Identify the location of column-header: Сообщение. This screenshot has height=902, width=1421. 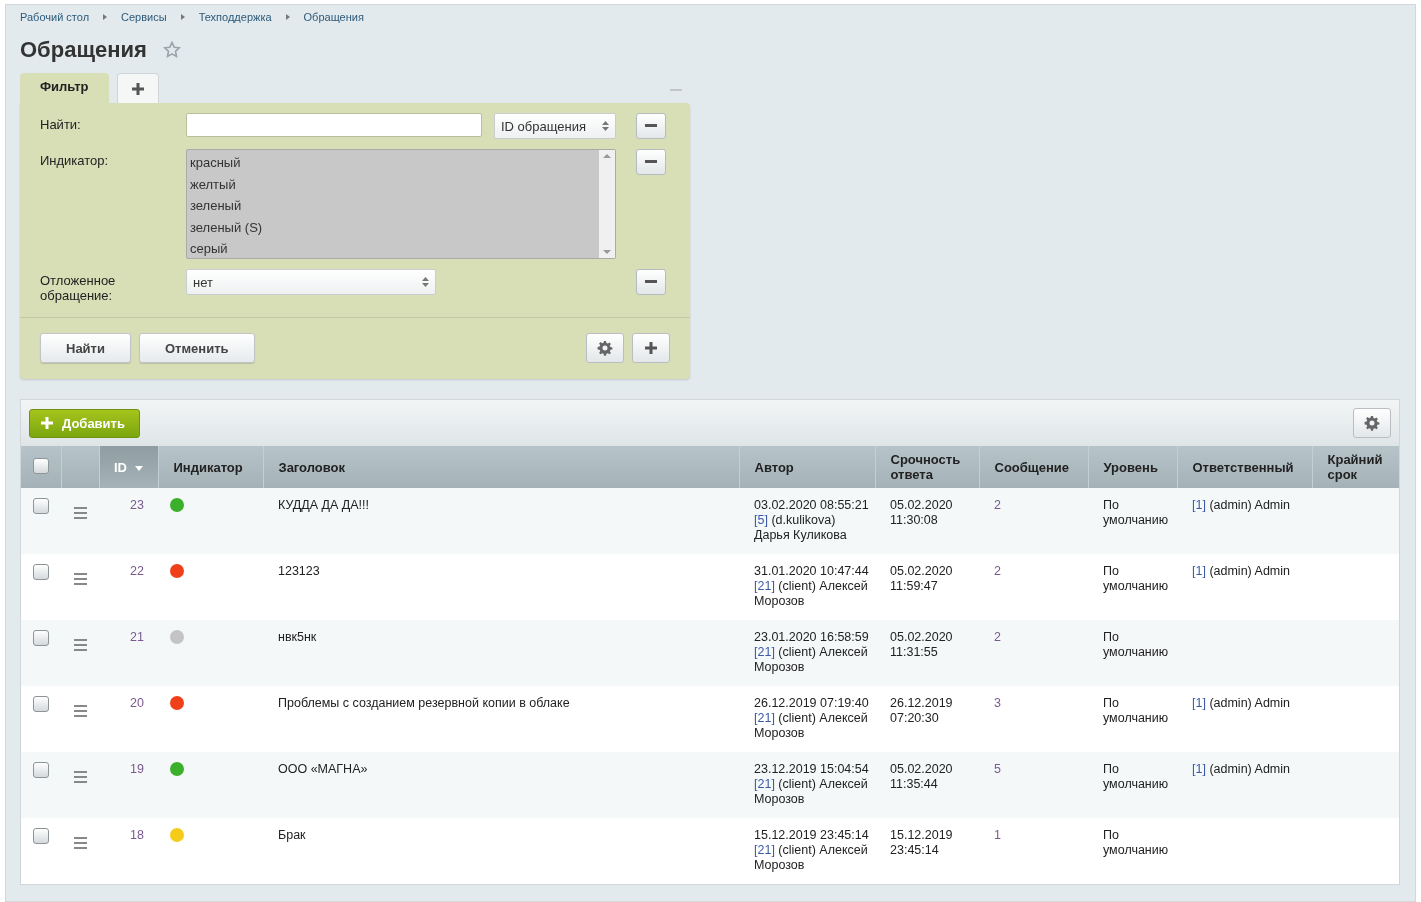
(1033, 467).